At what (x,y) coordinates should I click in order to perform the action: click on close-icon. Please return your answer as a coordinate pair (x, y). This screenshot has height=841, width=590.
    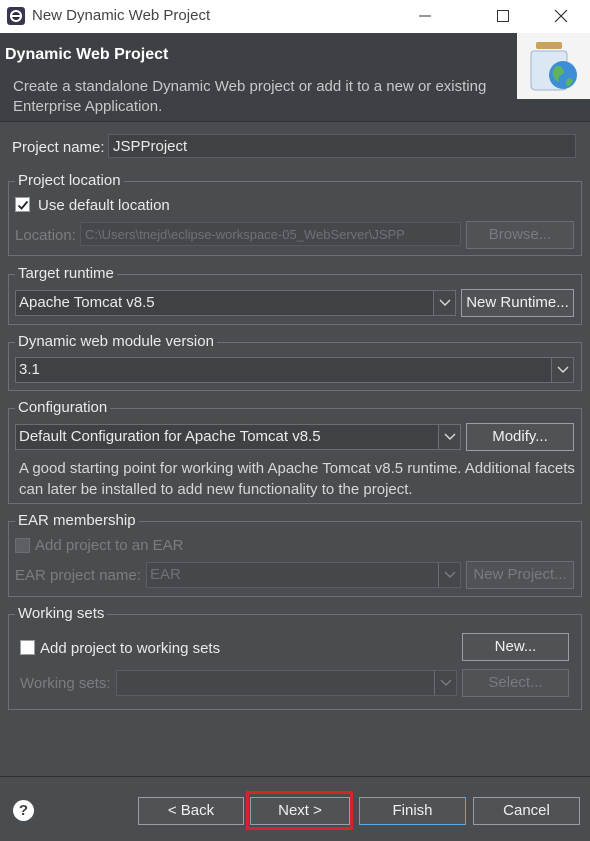
    Looking at the image, I should click on (561, 16).